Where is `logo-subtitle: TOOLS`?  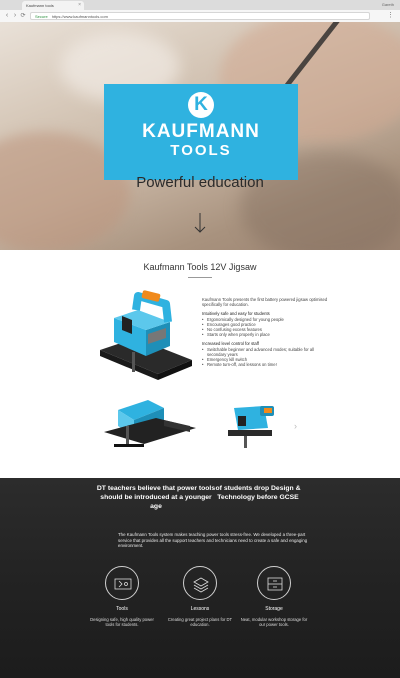
logo-subtitle: TOOLS is located at coordinates (201, 150).